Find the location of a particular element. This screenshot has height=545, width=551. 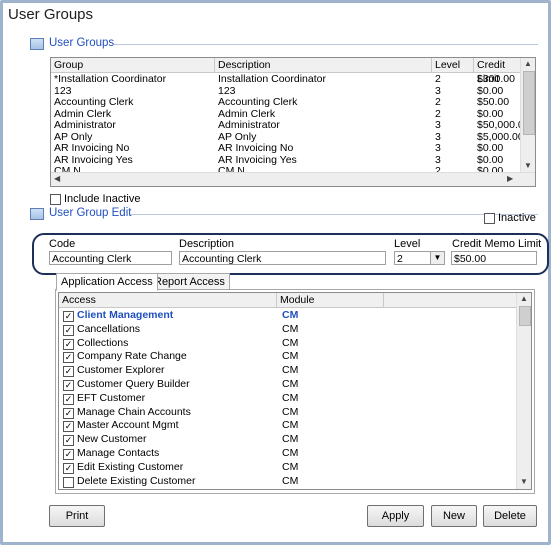

scroll-right-icon: ▶ is located at coordinates (510, 178).